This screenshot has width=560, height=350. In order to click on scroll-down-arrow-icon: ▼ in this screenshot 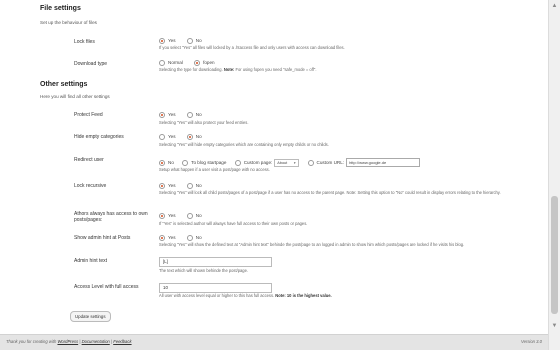, I will do `click(554, 326)`.